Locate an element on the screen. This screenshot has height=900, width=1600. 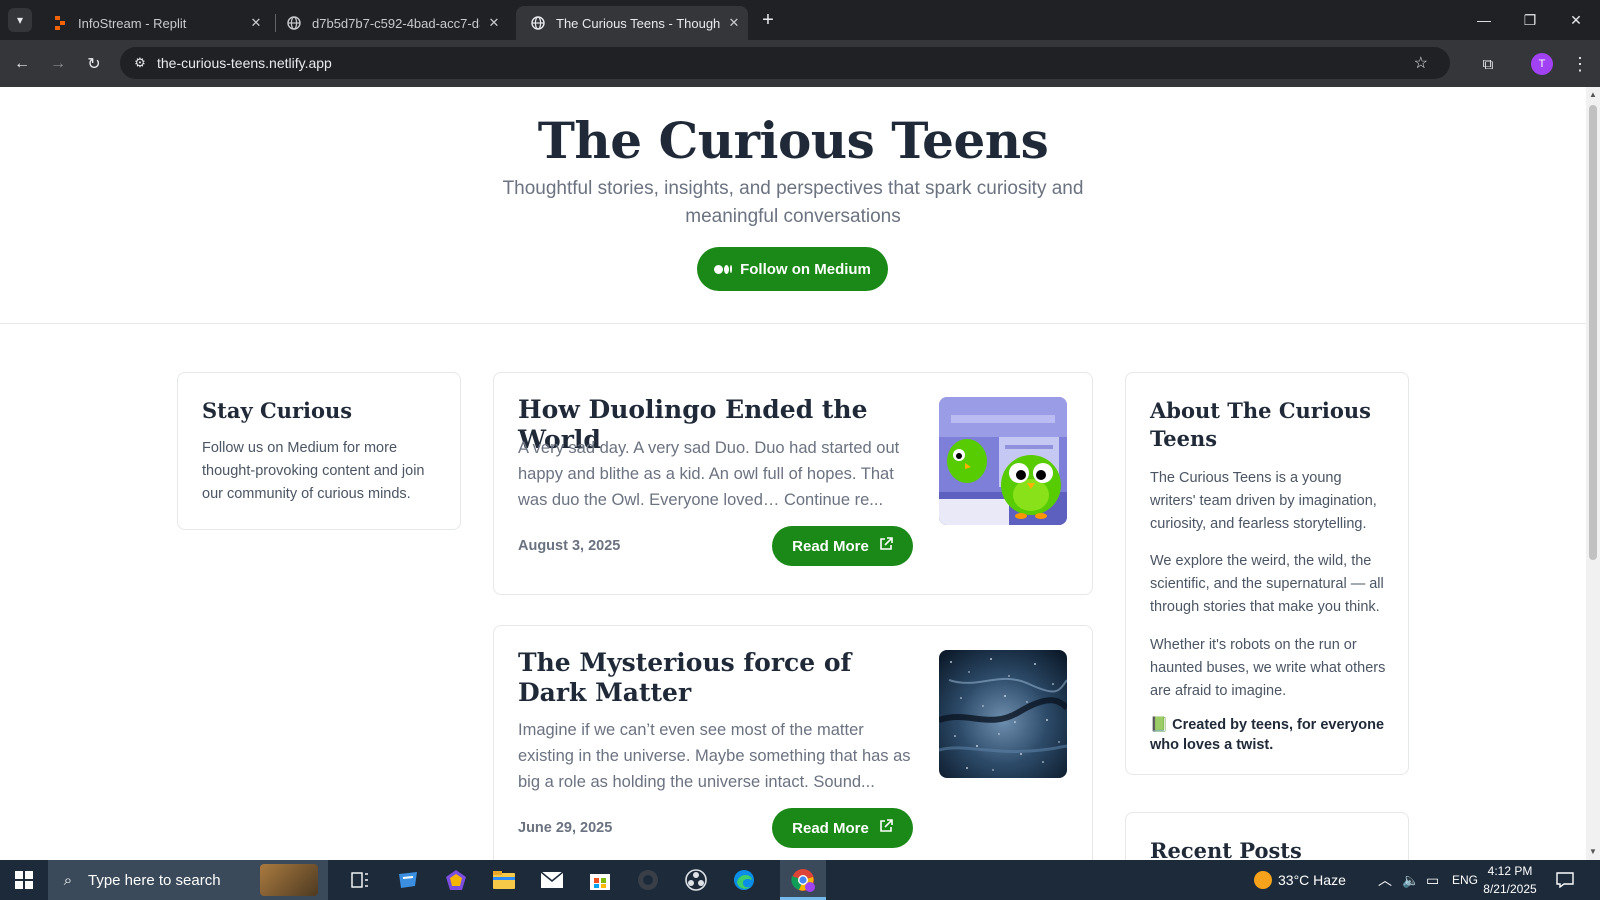
speaker-icon: 🔈 is located at coordinates (1410, 880).